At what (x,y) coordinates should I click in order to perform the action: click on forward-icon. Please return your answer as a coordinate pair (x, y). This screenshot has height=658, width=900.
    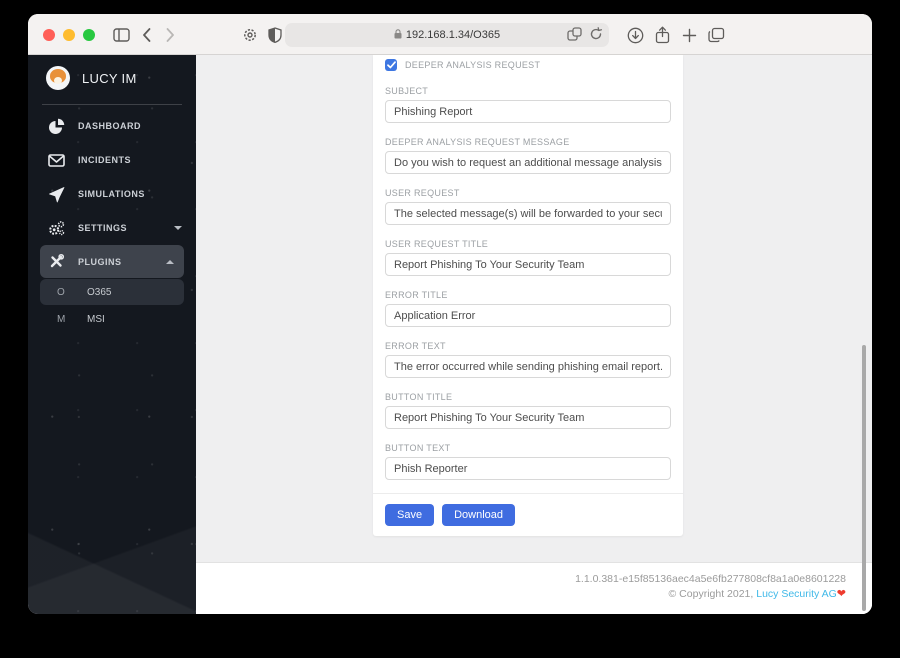
    Looking at the image, I should click on (170, 35).